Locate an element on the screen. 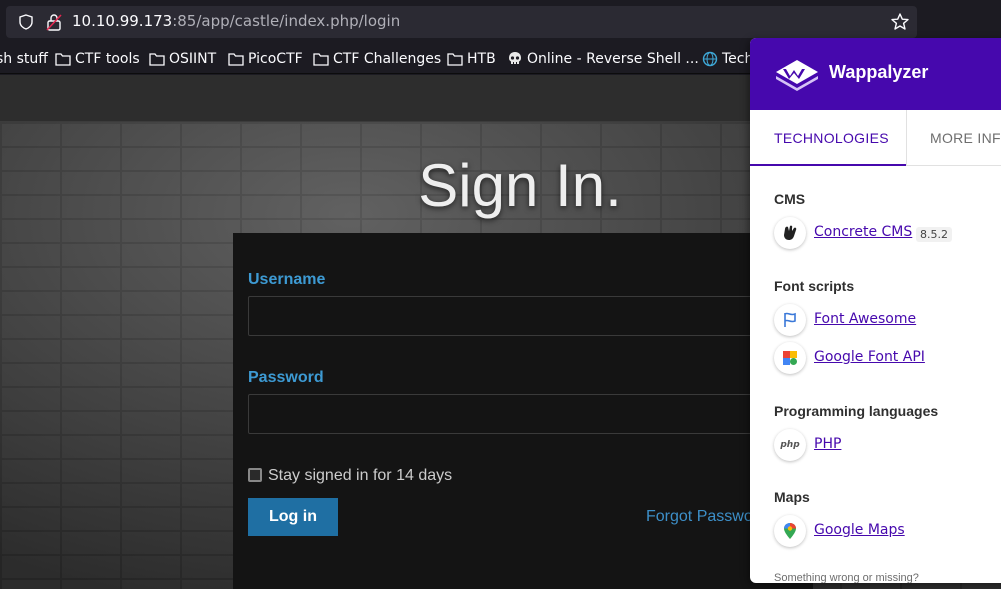 The height and width of the screenshot is (589, 1001). bookmark-sh-stuff: sh stuff is located at coordinates (24, 59).